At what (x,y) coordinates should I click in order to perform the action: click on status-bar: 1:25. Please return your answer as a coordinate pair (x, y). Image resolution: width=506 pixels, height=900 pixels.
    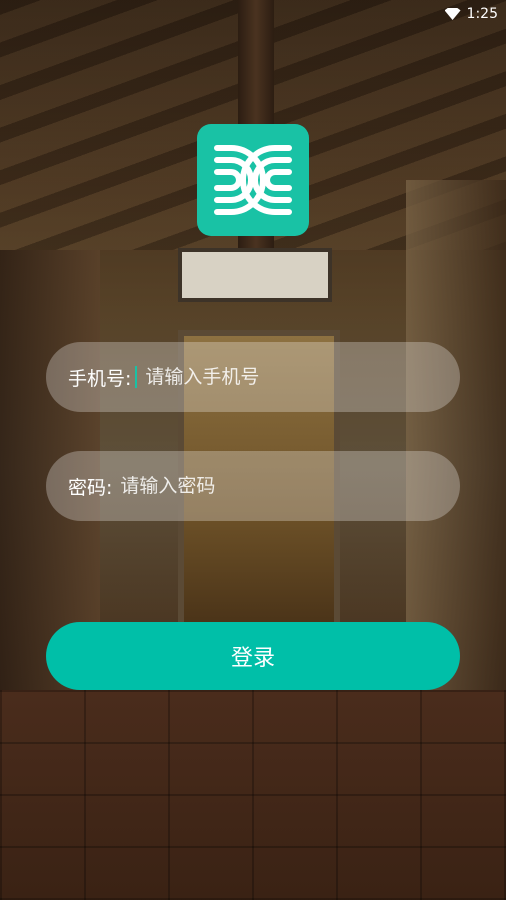
    Looking at the image, I should click on (475, 14).